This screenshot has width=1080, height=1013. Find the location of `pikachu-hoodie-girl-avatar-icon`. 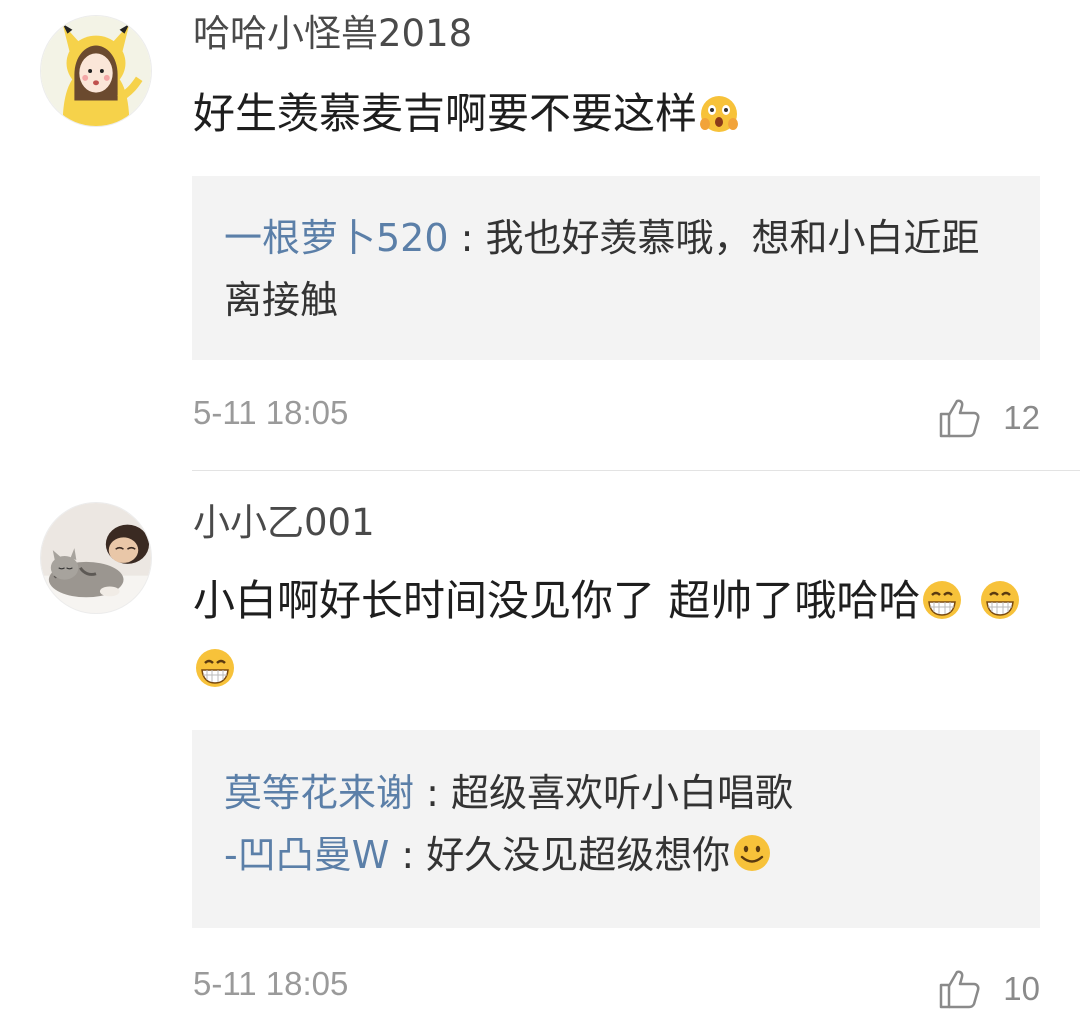

pikachu-hoodie-girl-avatar-icon is located at coordinates (96, 71).